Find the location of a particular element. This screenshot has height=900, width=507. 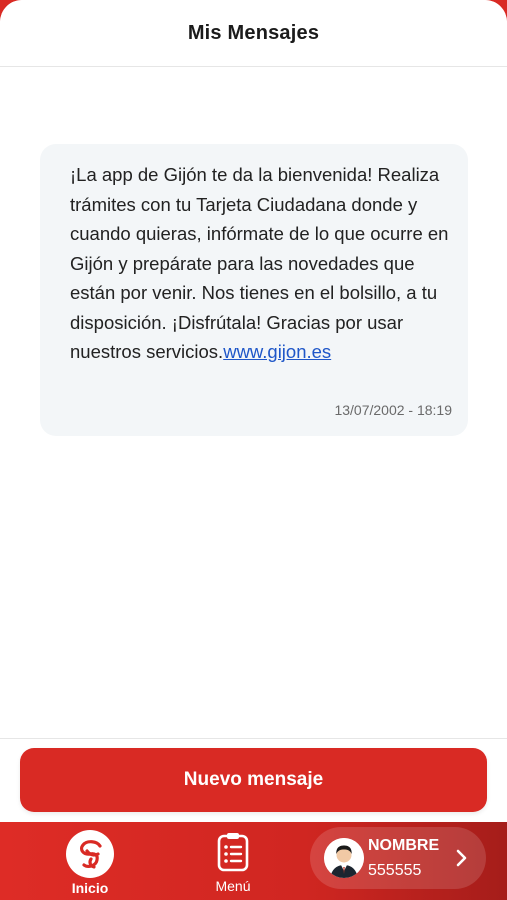

tab-home: Inicio is located at coordinates (90, 861).